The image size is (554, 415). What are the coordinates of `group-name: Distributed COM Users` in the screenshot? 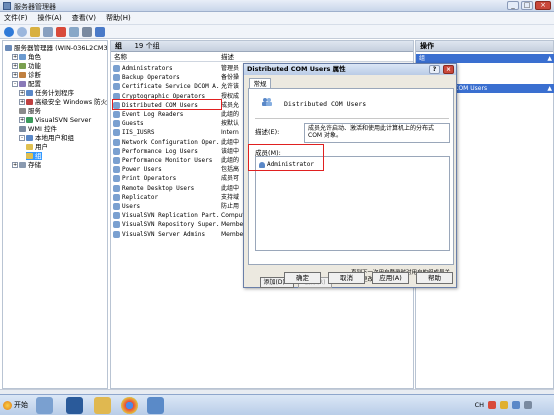 It's located at (325, 104).